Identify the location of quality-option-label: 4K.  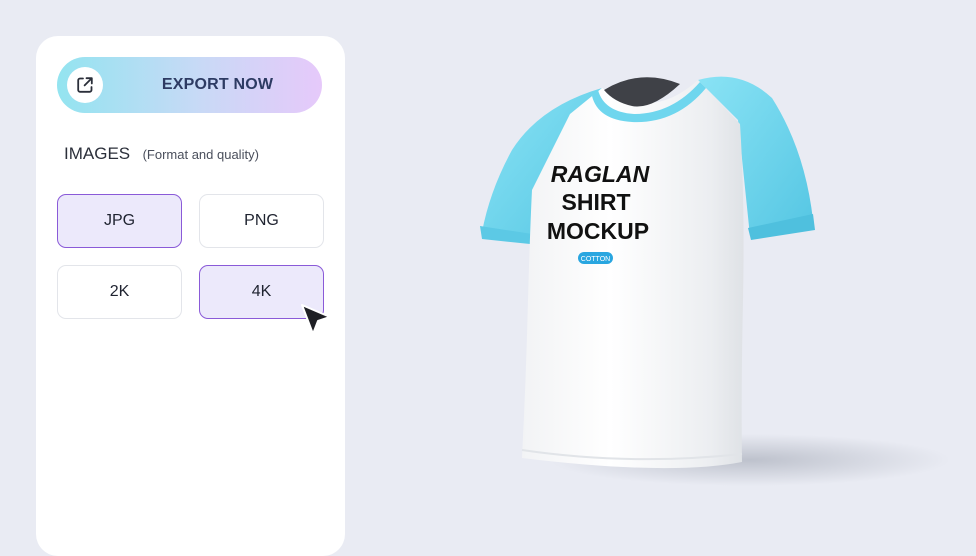
(261, 291).